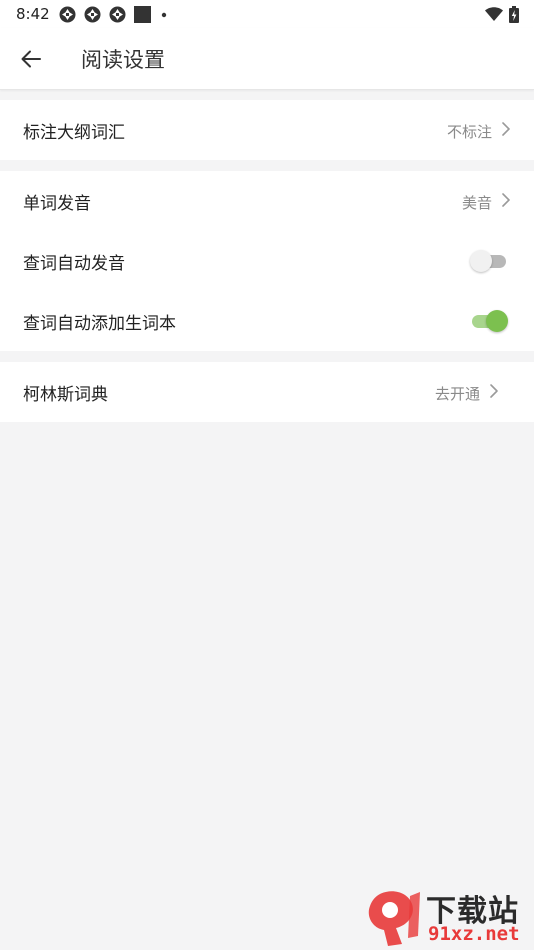 This screenshot has height=950, width=534. What do you see at coordinates (123, 60) in the screenshot?
I see `page-title: 阅读设置` at bounding box center [123, 60].